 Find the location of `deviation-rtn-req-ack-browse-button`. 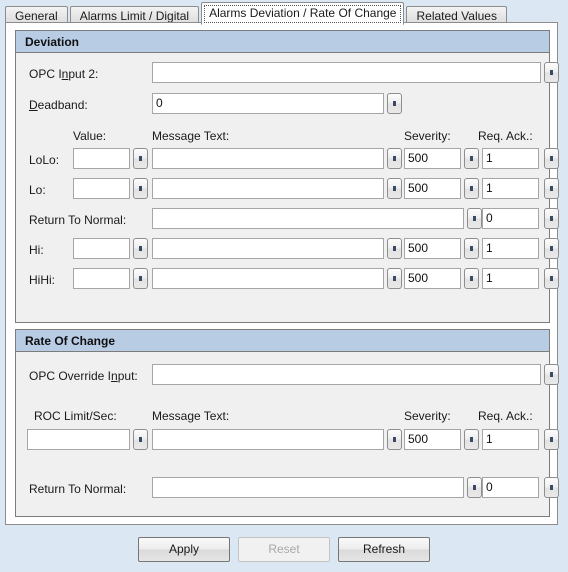

deviation-rtn-req-ack-browse-button is located at coordinates (551, 218).